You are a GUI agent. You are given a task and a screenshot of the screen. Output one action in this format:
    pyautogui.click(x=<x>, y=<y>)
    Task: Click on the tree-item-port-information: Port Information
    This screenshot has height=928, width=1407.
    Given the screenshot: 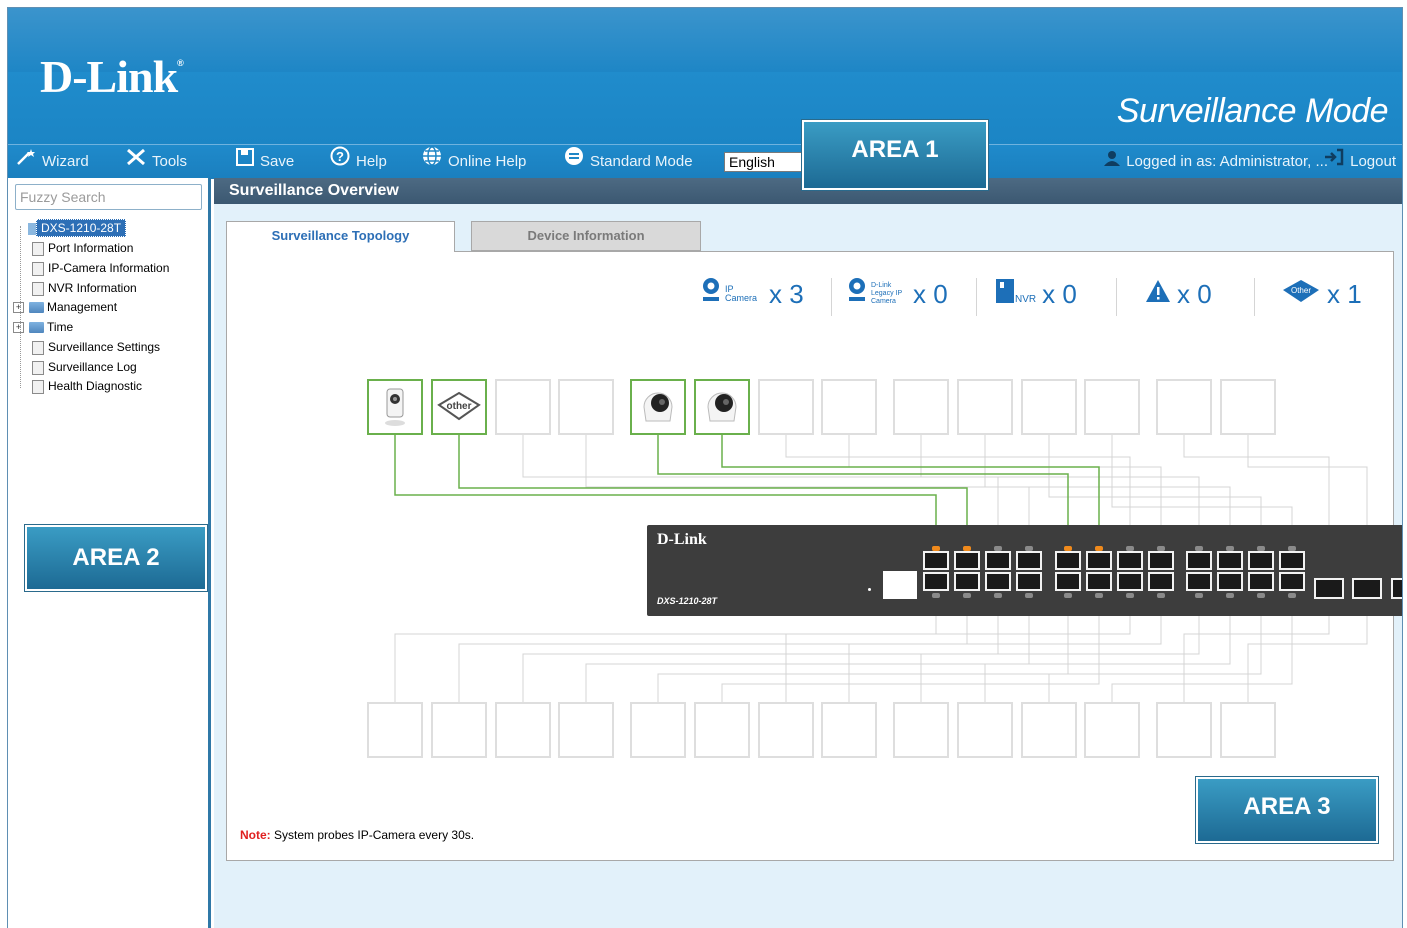 What is the action you would take?
    pyautogui.click(x=82, y=248)
    